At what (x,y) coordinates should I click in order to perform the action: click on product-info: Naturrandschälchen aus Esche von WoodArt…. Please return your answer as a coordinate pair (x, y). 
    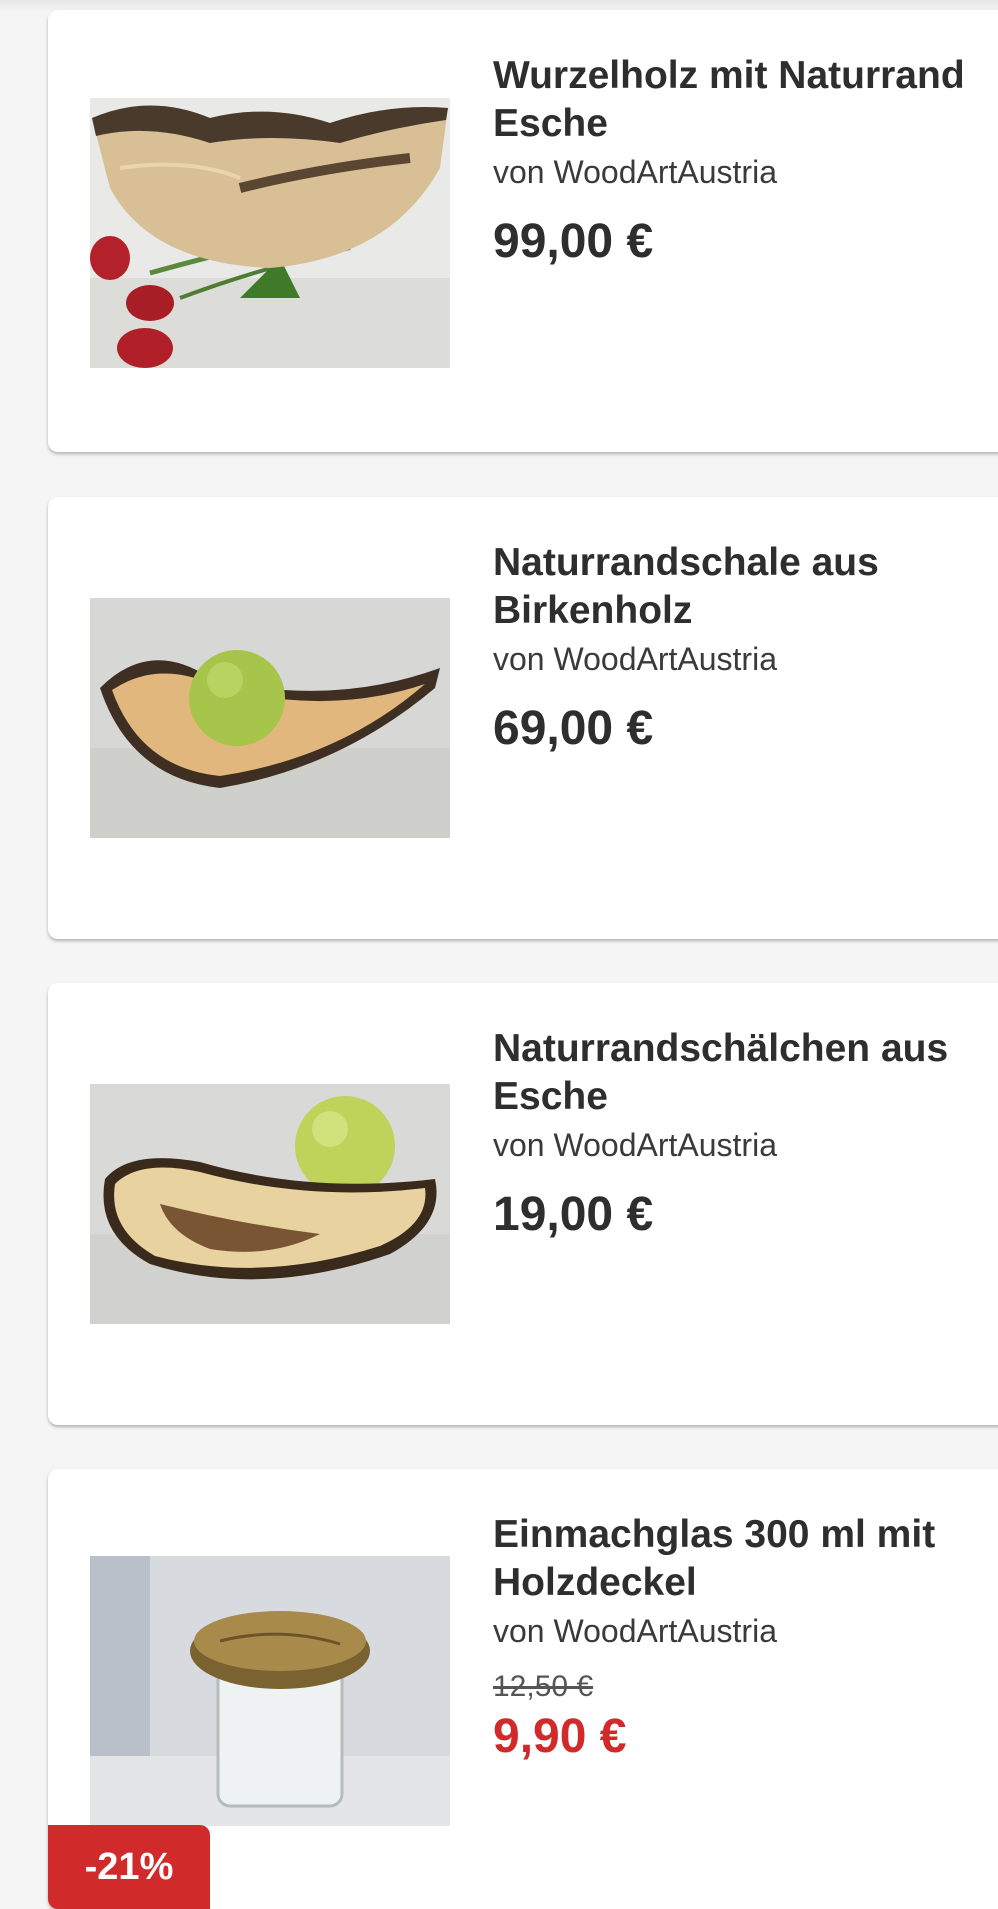
    Looking at the image, I should click on (745, 1134).